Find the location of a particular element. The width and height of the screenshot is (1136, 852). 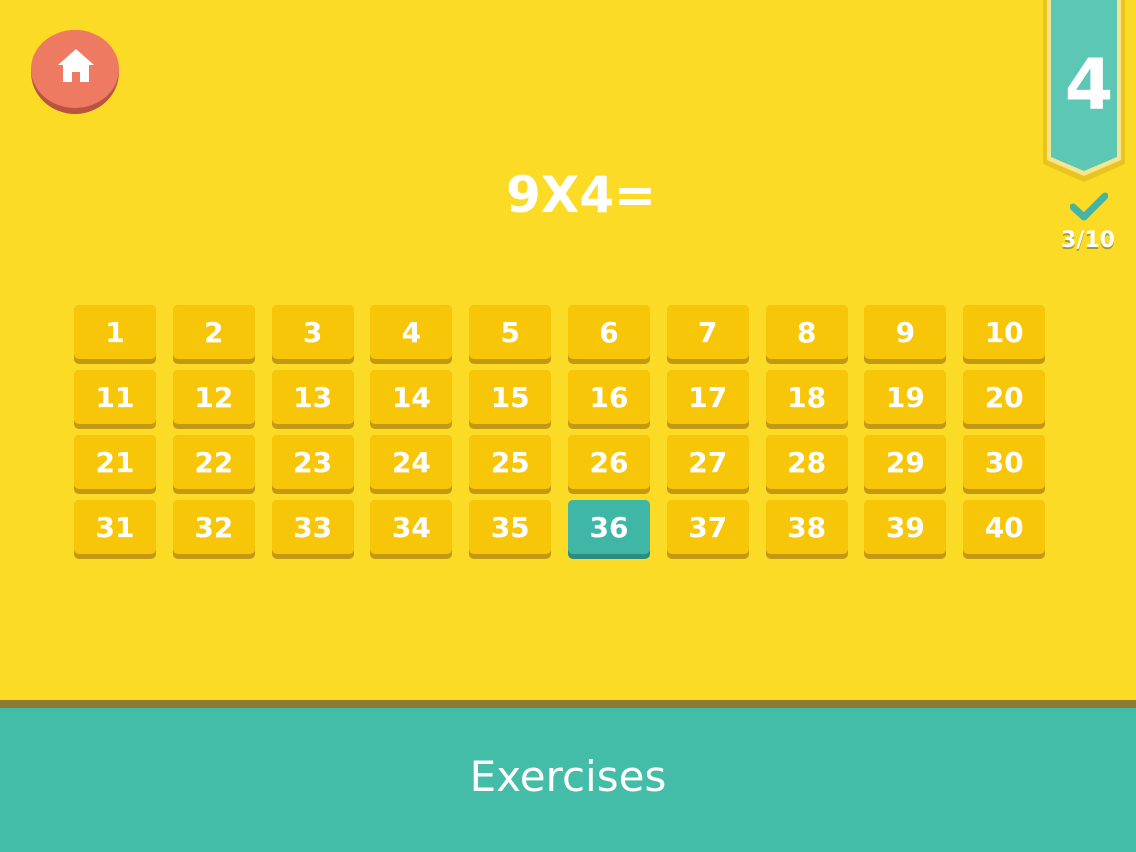

answer-tile: 36 is located at coordinates (608, 529).